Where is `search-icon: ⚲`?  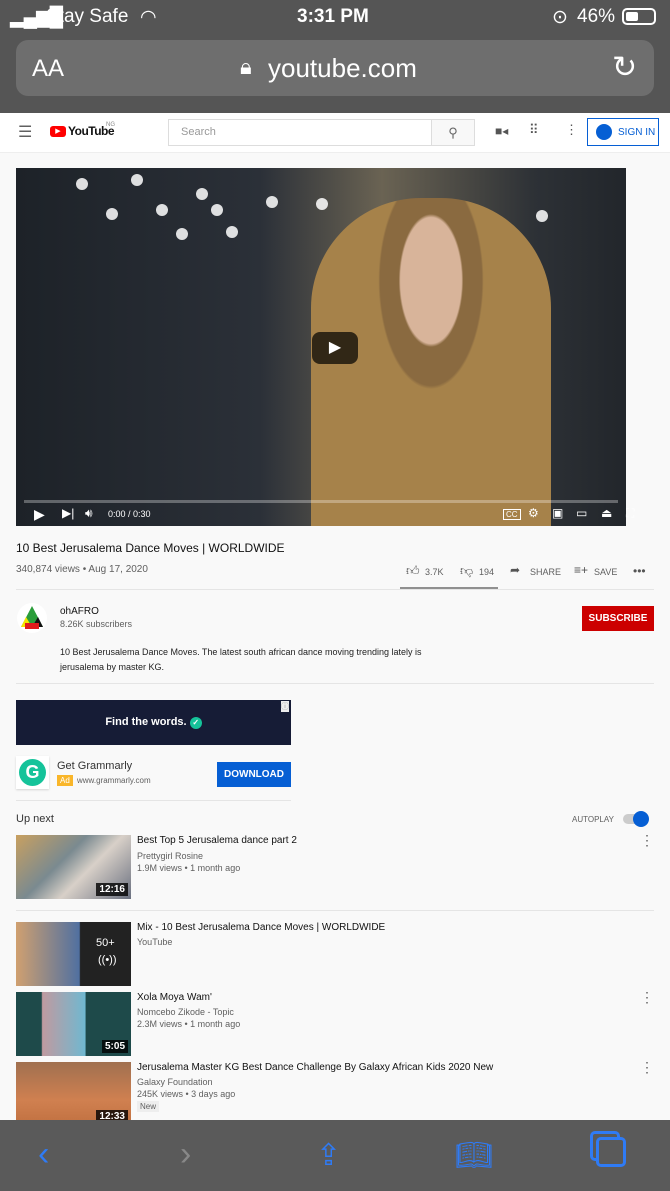 search-icon: ⚲ is located at coordinates (453, 132).